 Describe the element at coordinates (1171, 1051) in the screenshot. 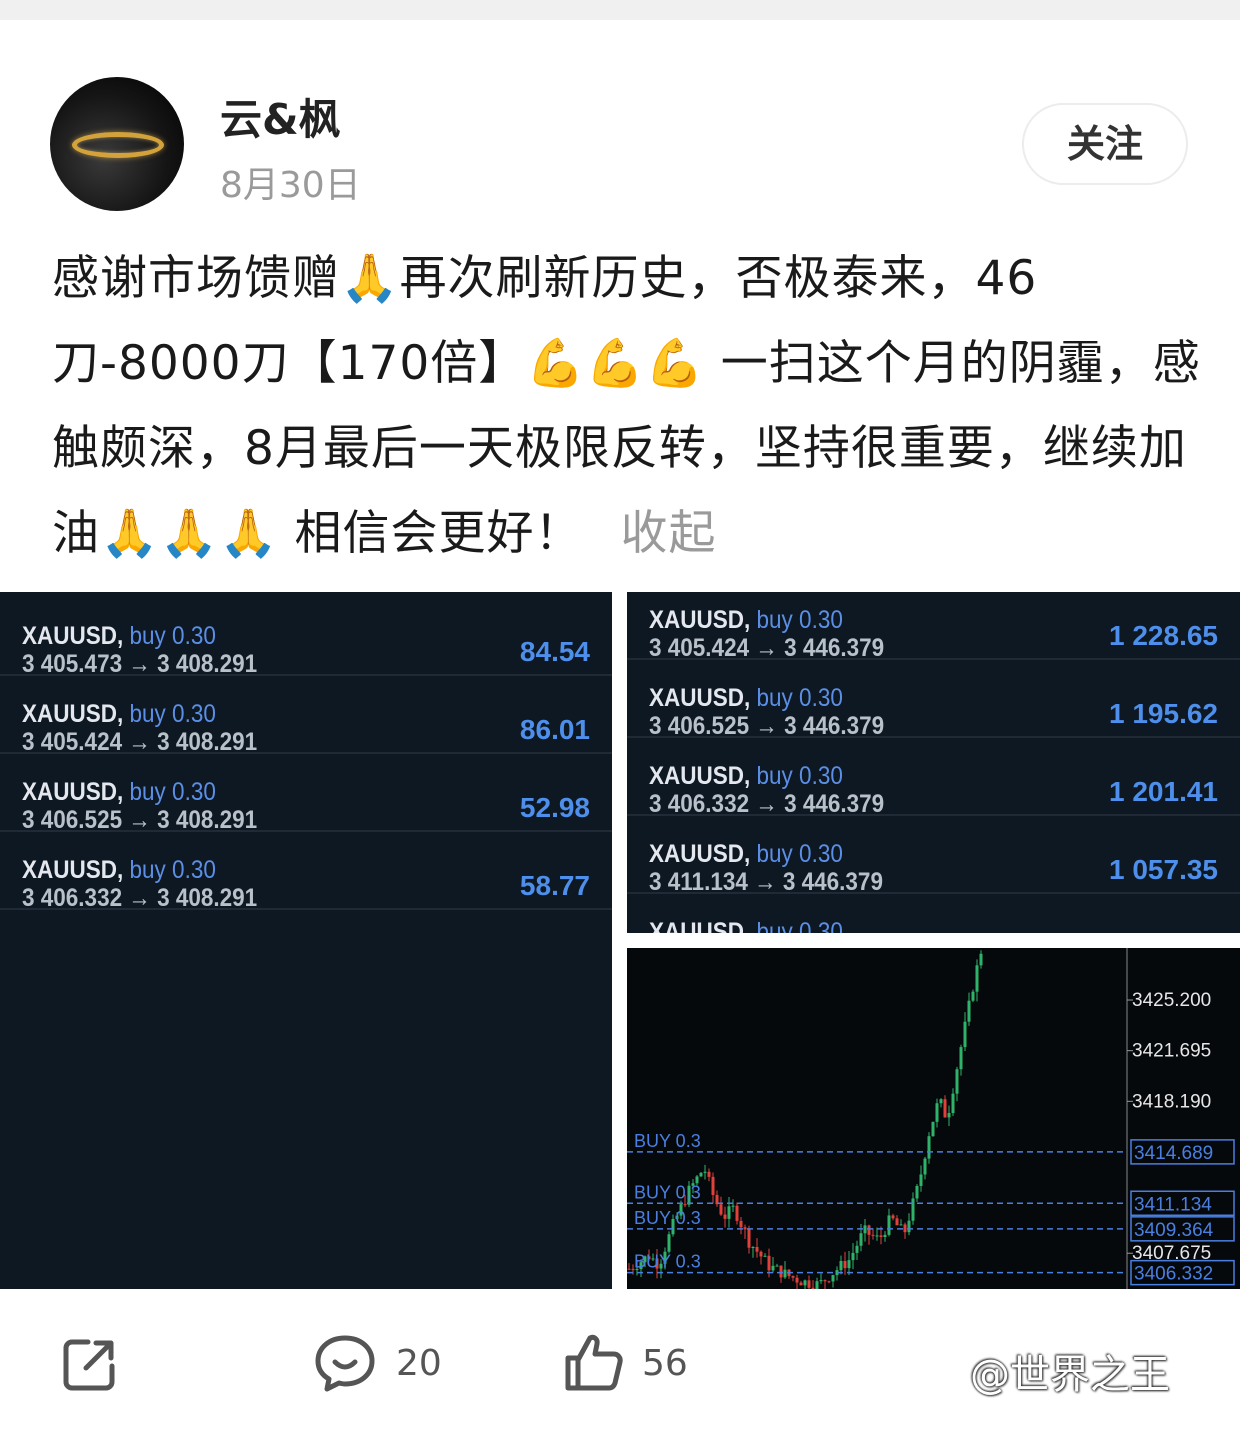

I see `axis-label: 3421.695` at that location.